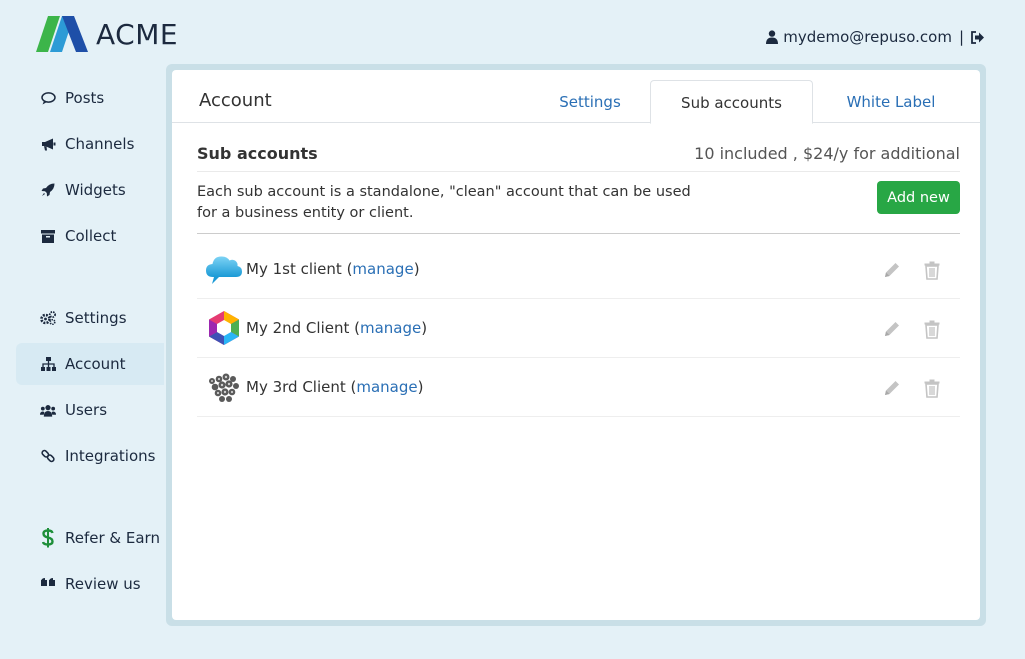 This screenshot has width=1025, height=659. Describe the element at coordinates (578, 269) in the screenshot. I see `client-row: My 1st client (manage)` at that location.